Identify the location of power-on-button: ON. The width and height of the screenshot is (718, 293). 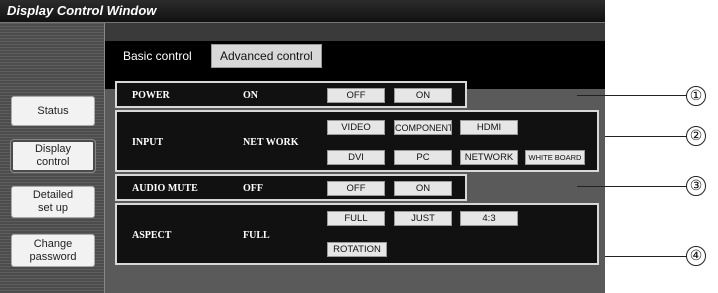
(423, 95).